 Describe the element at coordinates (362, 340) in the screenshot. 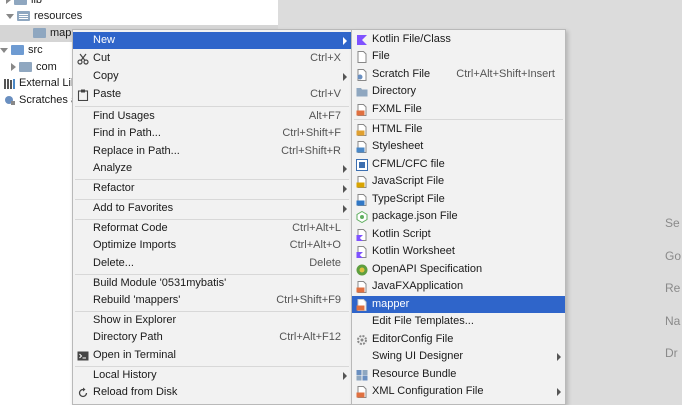

I see `gear-icon` at that location.